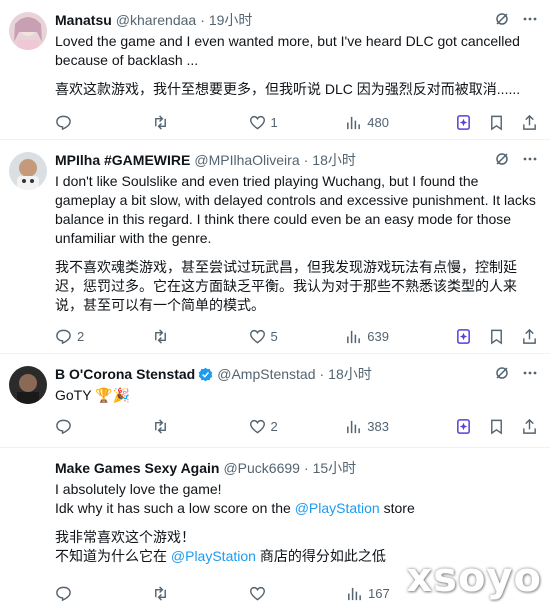 Image resolution: width=550 pixels, height=611 pixels. What do you see at coordinates (125, 374) in the screenshot?
I see `author-name: B O'Corona Stenstad` at bounding box center [125, 374].